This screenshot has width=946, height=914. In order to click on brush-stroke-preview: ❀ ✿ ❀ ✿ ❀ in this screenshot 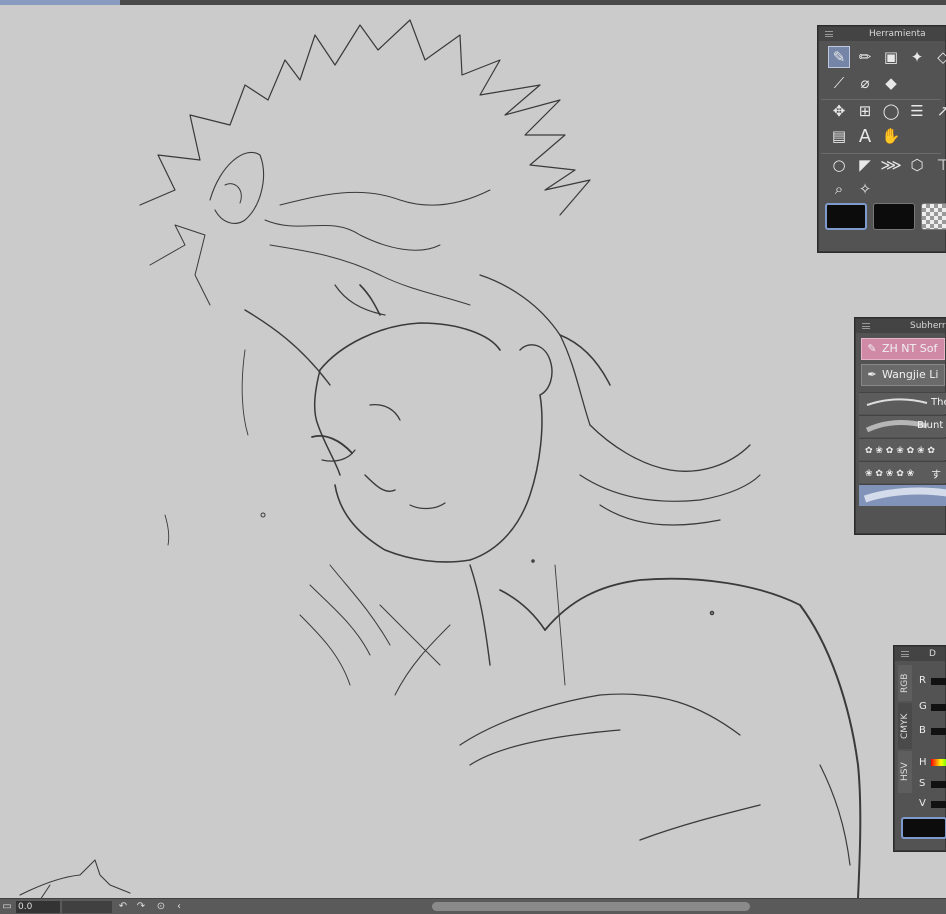, I will do `click(889, 474)`.